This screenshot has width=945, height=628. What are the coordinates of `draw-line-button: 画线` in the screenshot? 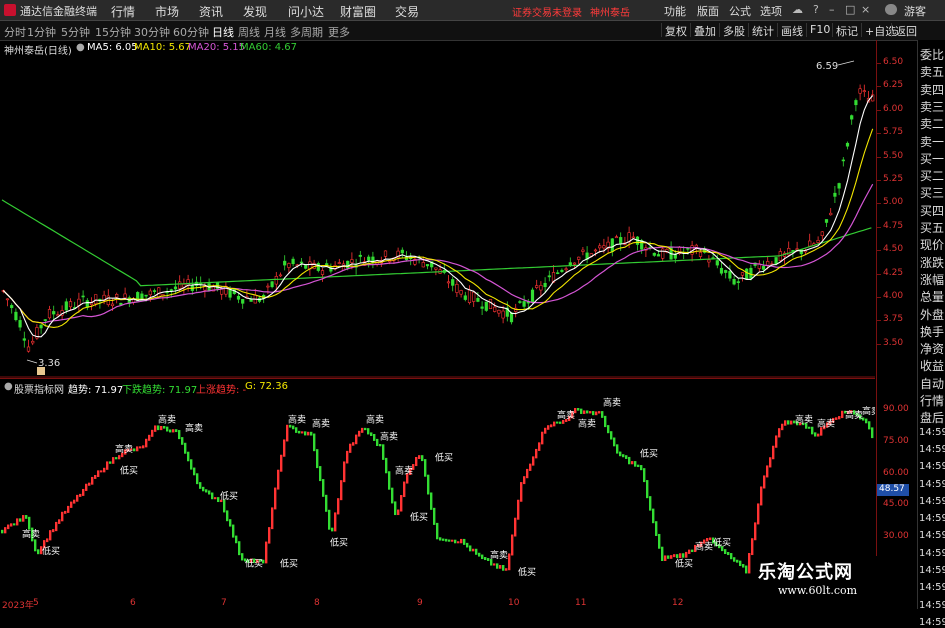 It's located at (791, 30).